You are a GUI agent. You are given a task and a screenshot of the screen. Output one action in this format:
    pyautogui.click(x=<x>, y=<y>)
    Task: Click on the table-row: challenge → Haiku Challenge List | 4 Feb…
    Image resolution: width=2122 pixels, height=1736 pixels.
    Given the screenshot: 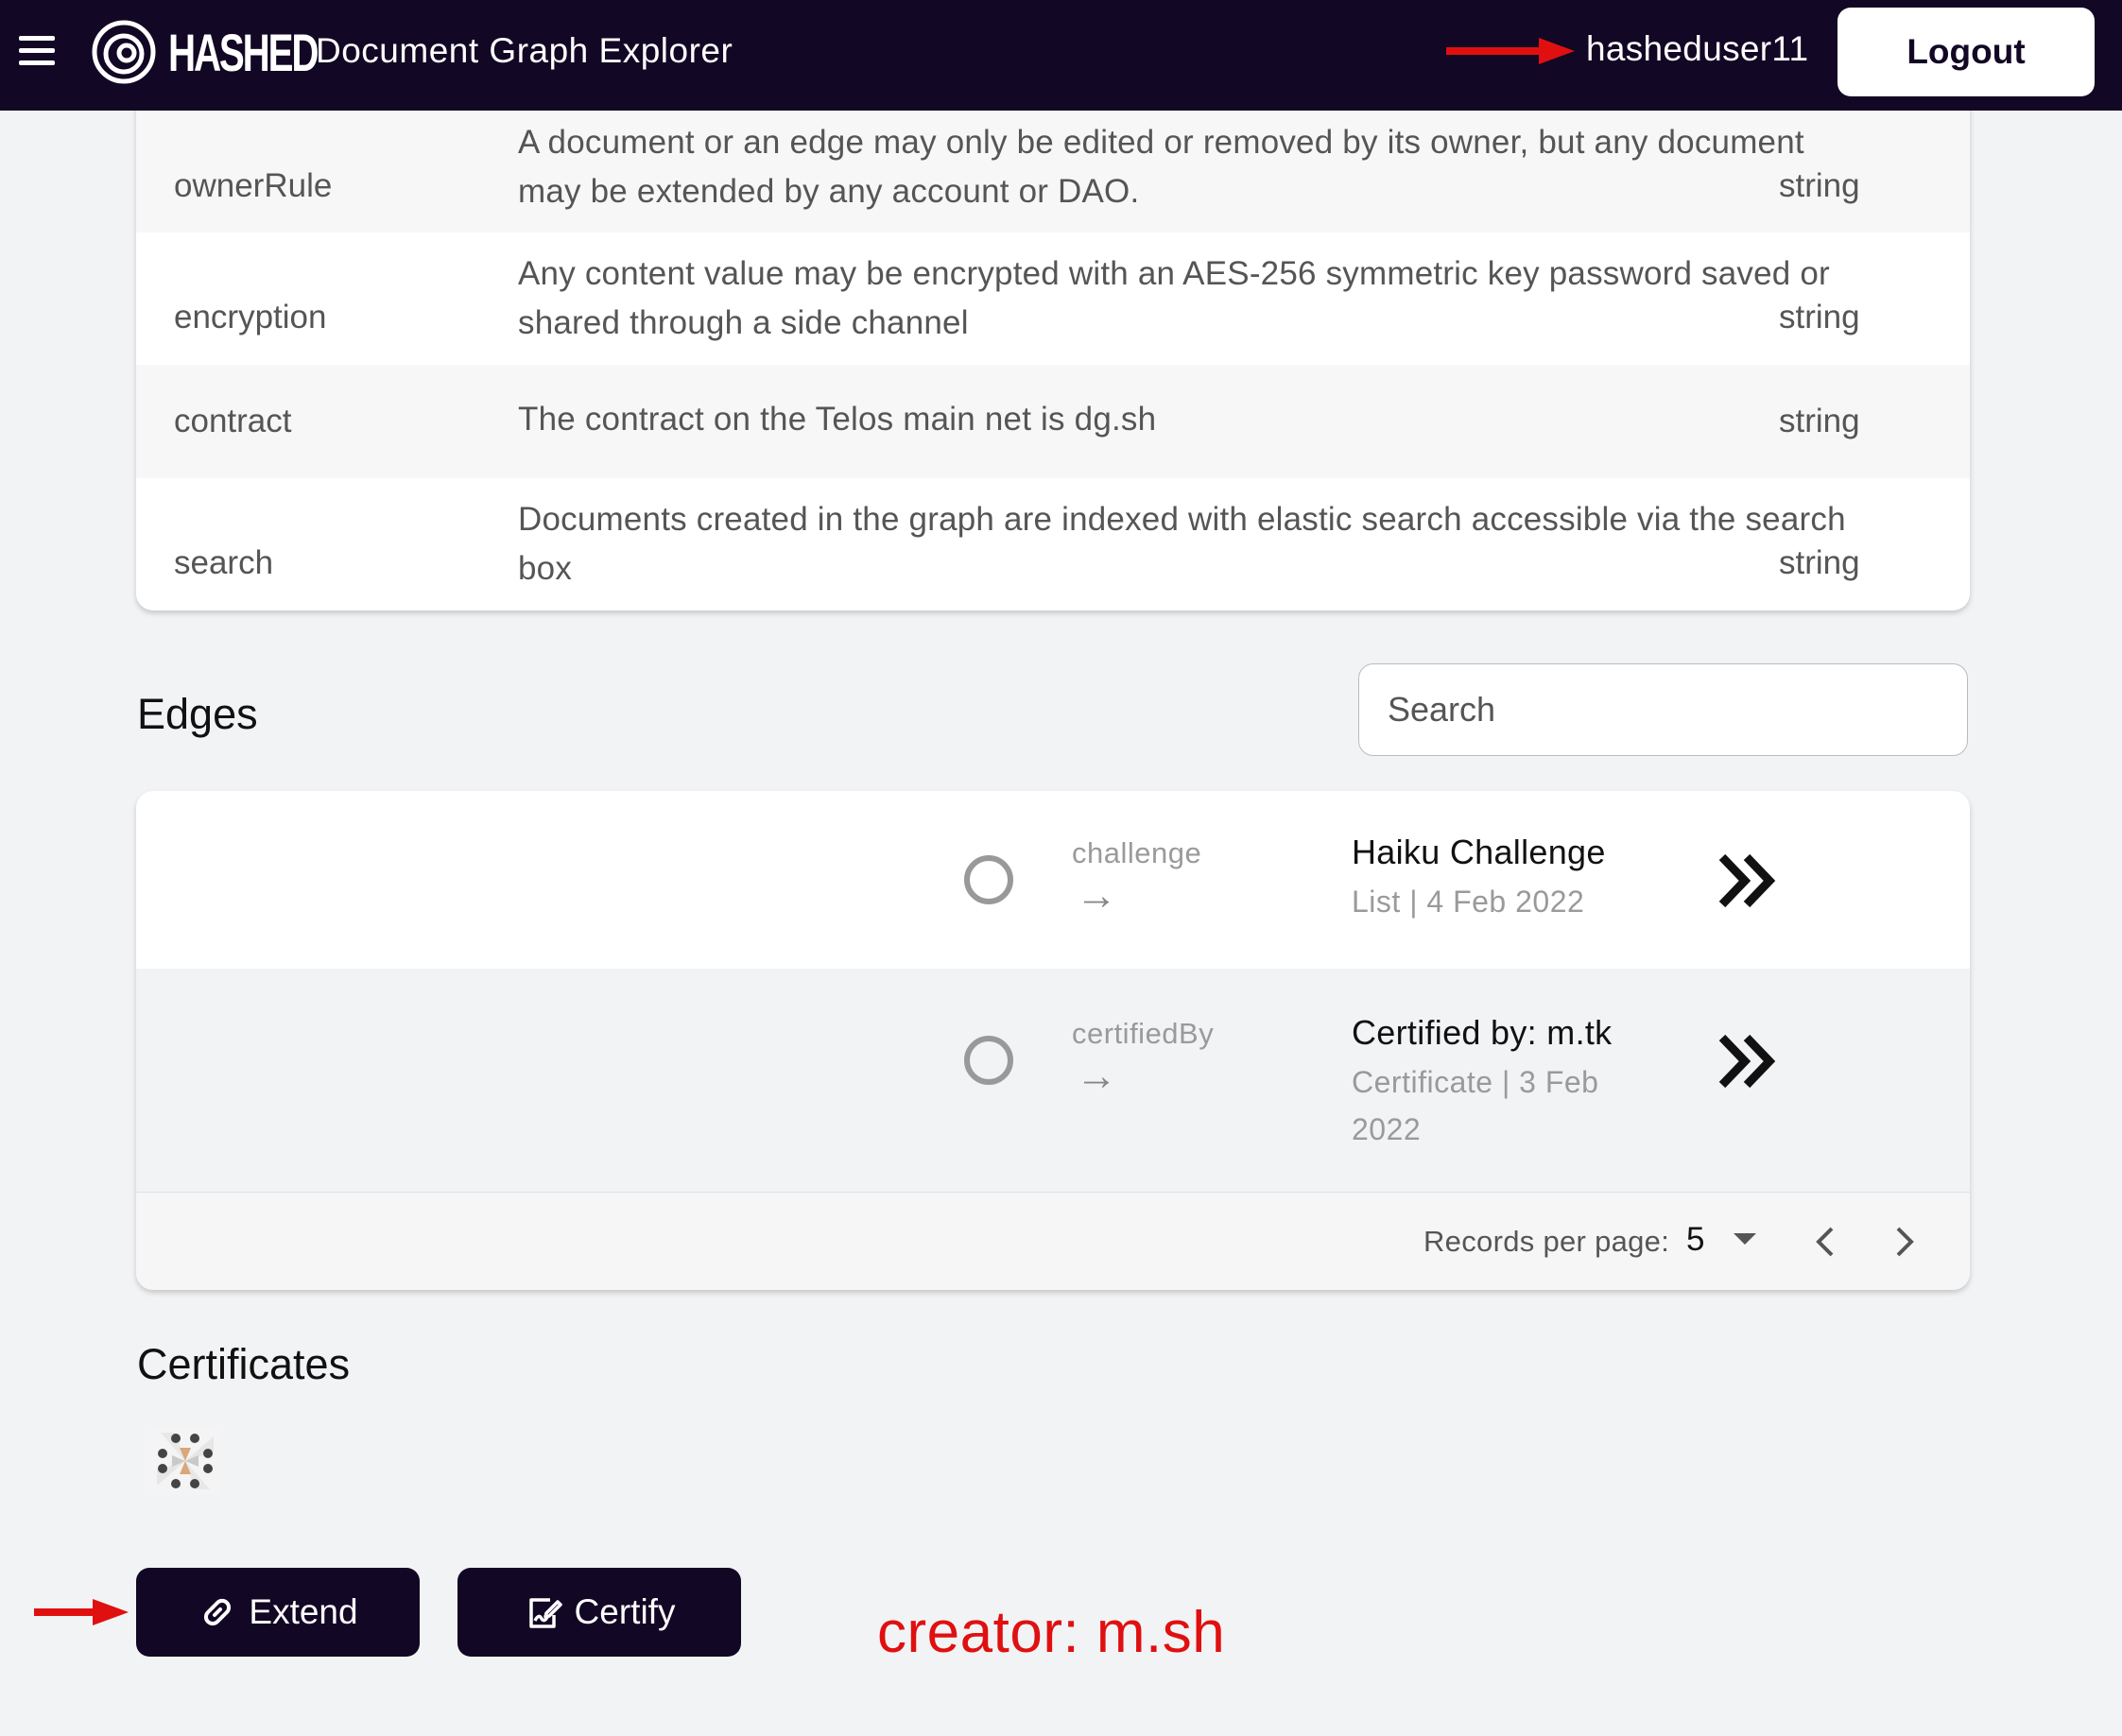 What is the action you would take?
    pyautogui.click(x=1053, y=880)
    